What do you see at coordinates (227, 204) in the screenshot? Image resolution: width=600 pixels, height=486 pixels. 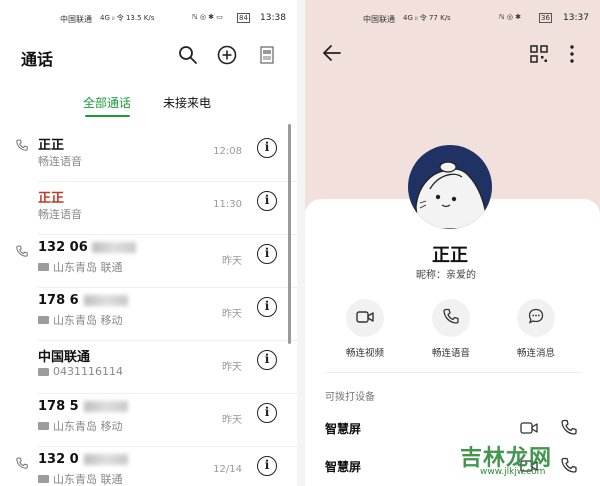 I see `call-time: 11:30` at bounding box center [227, 204].